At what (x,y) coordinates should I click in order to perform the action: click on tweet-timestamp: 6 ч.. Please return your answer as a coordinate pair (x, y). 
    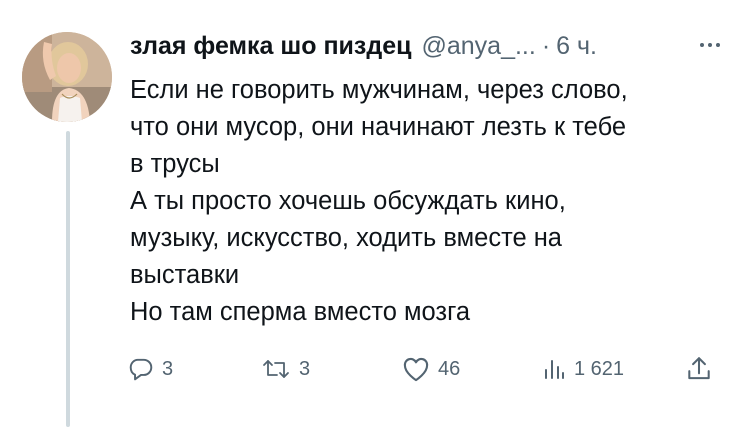
    Looking at the image, I should click on (576, 46).